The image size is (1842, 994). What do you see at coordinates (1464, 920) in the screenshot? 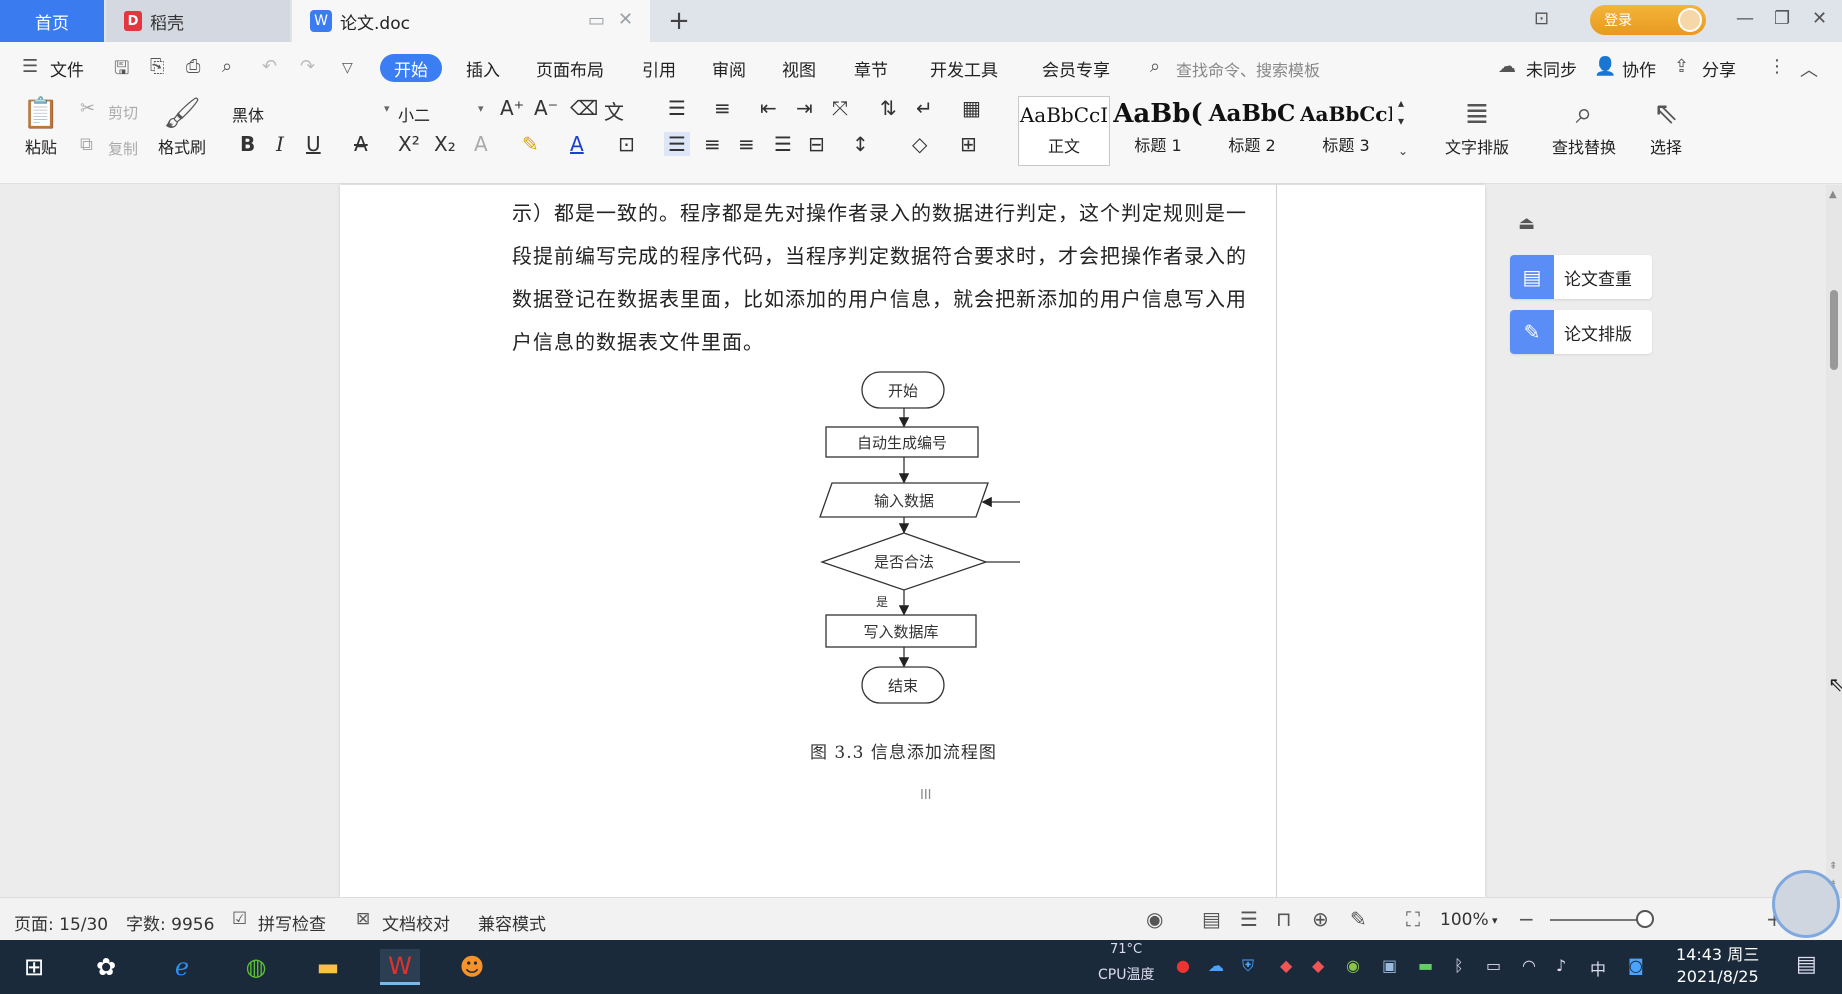
I see `zoom-level: 100%` at bounding box center [1464, 920].